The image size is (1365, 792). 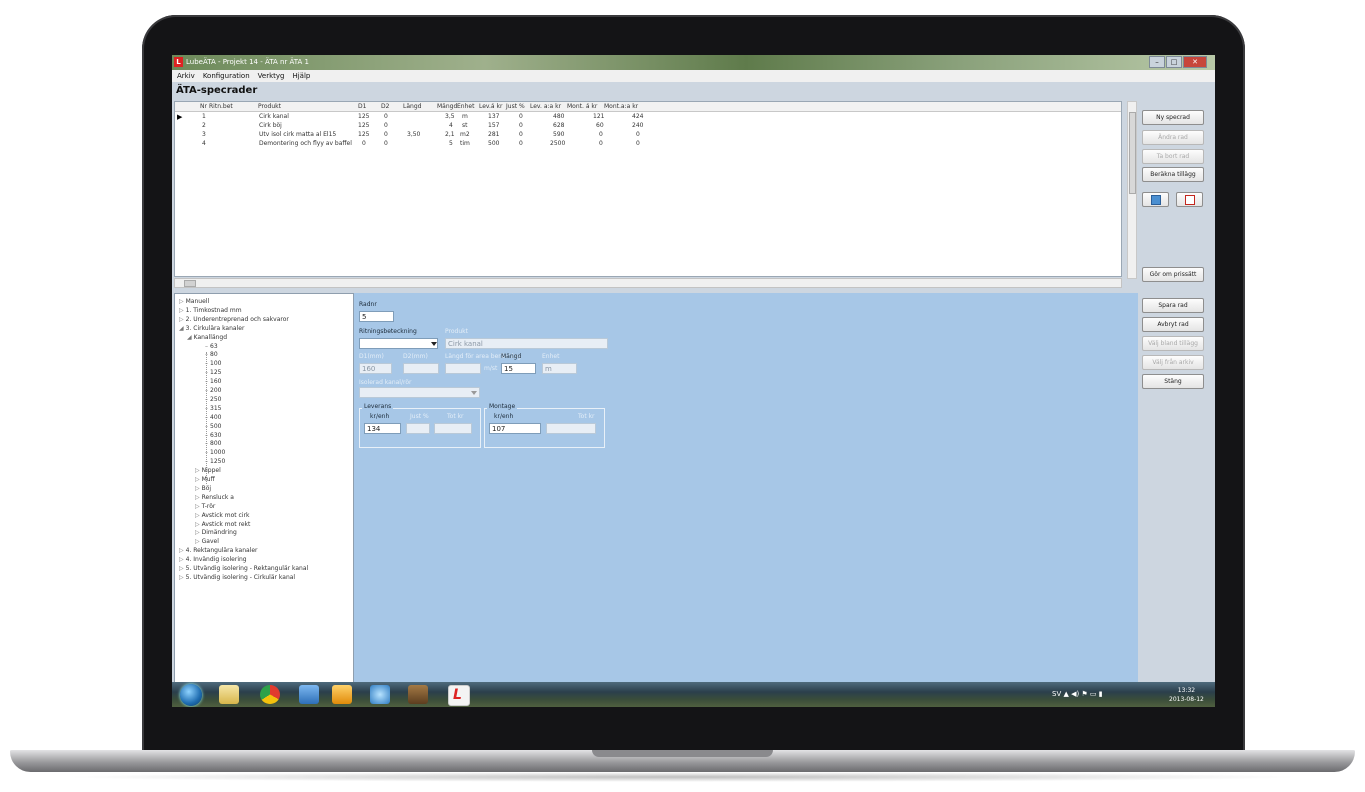 I want to click on tree-item: ▷ Rensluck a, so click(x=214, y=497).